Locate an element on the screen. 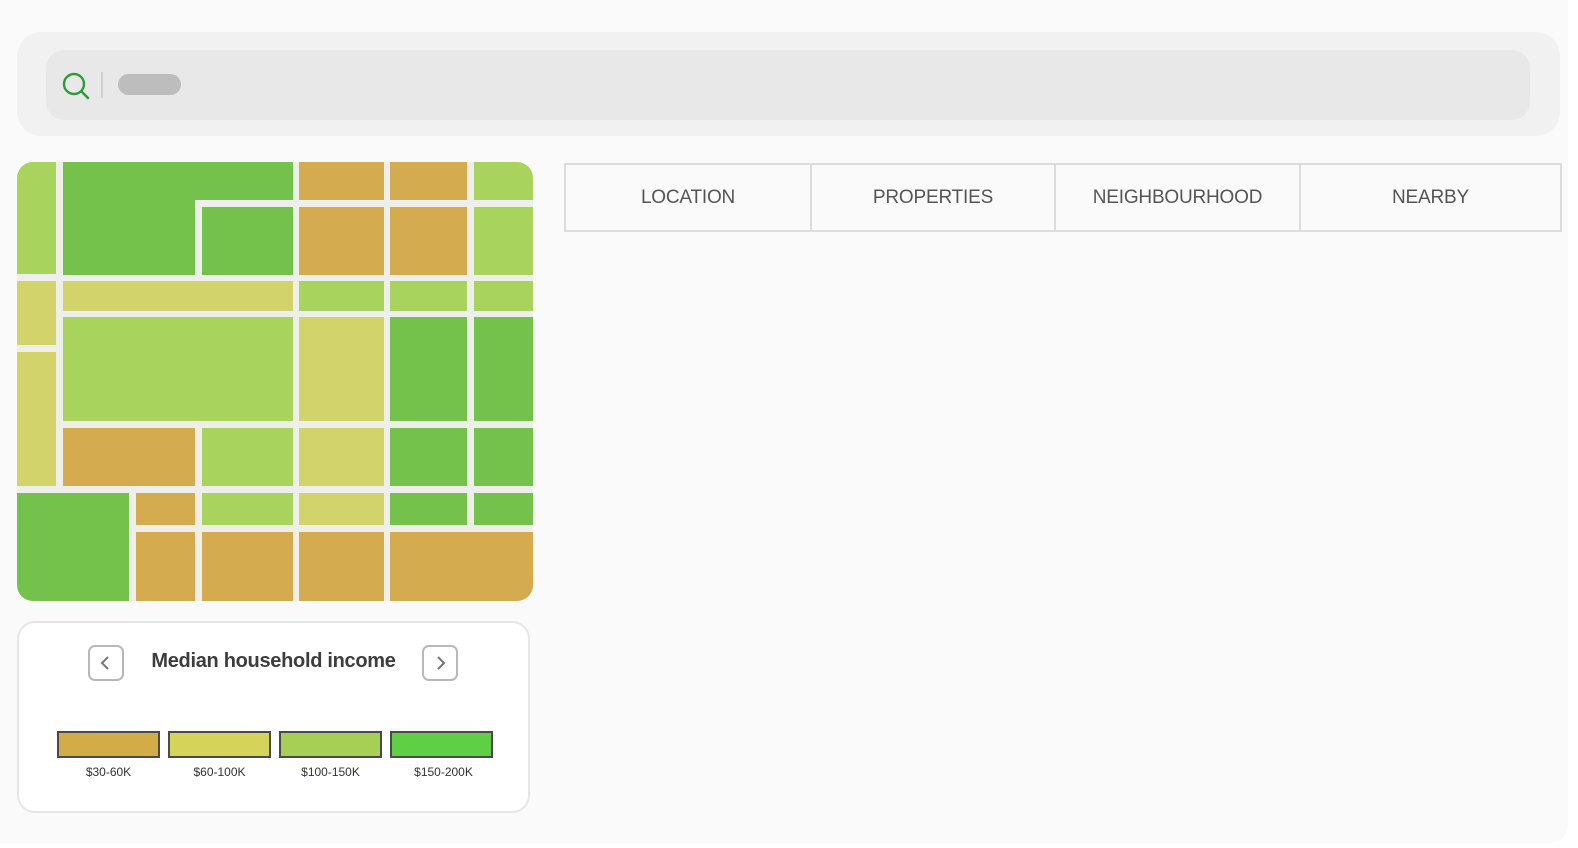 The image size is (1578, 848). search-divider is located at coordinates (102, 85).